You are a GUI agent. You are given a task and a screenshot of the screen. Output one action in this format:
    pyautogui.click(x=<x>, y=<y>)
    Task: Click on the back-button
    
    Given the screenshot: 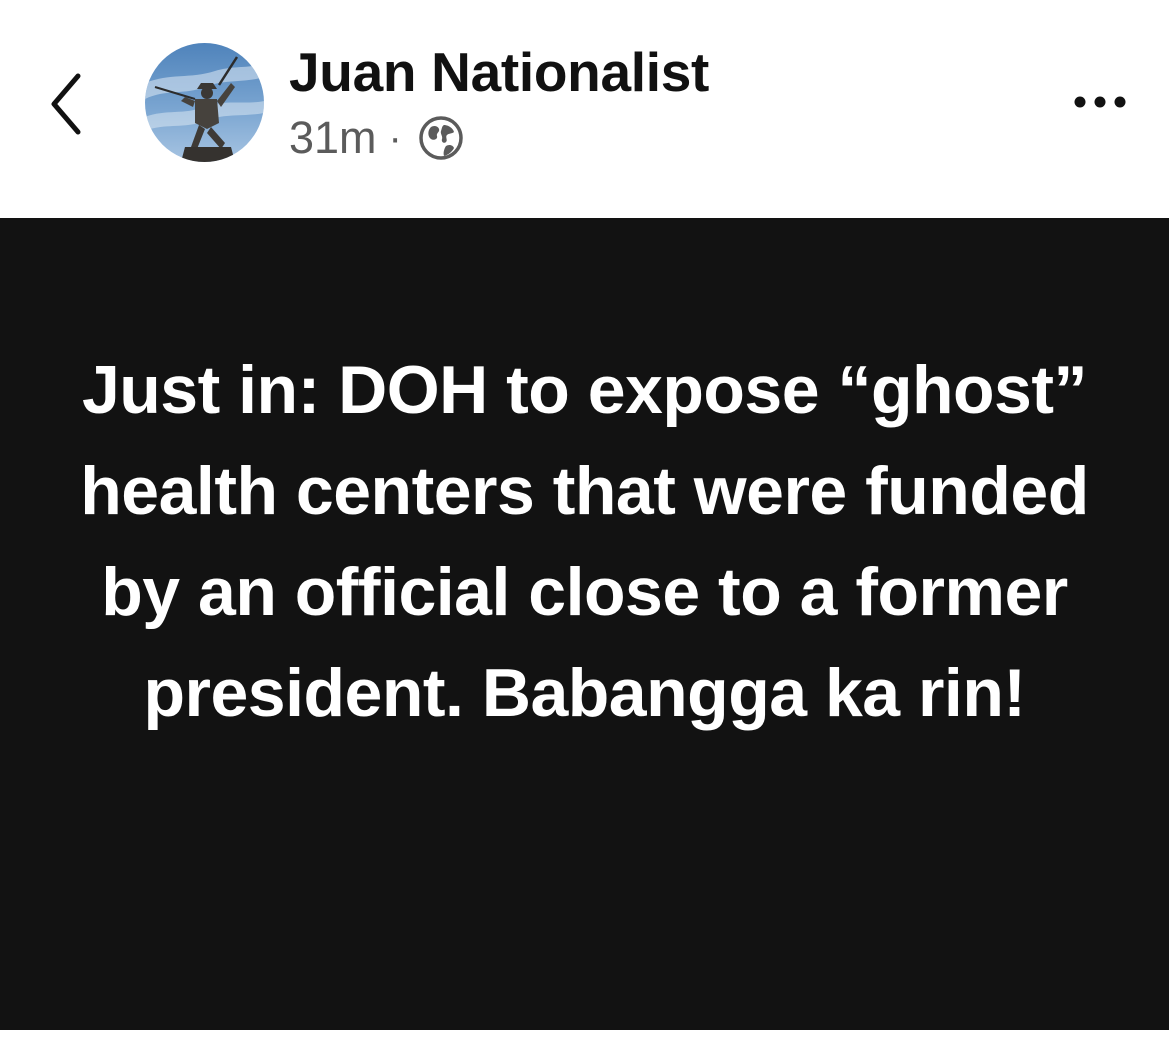 What is the action you would take?
    pyautogui.click(x=70, y=104)
    